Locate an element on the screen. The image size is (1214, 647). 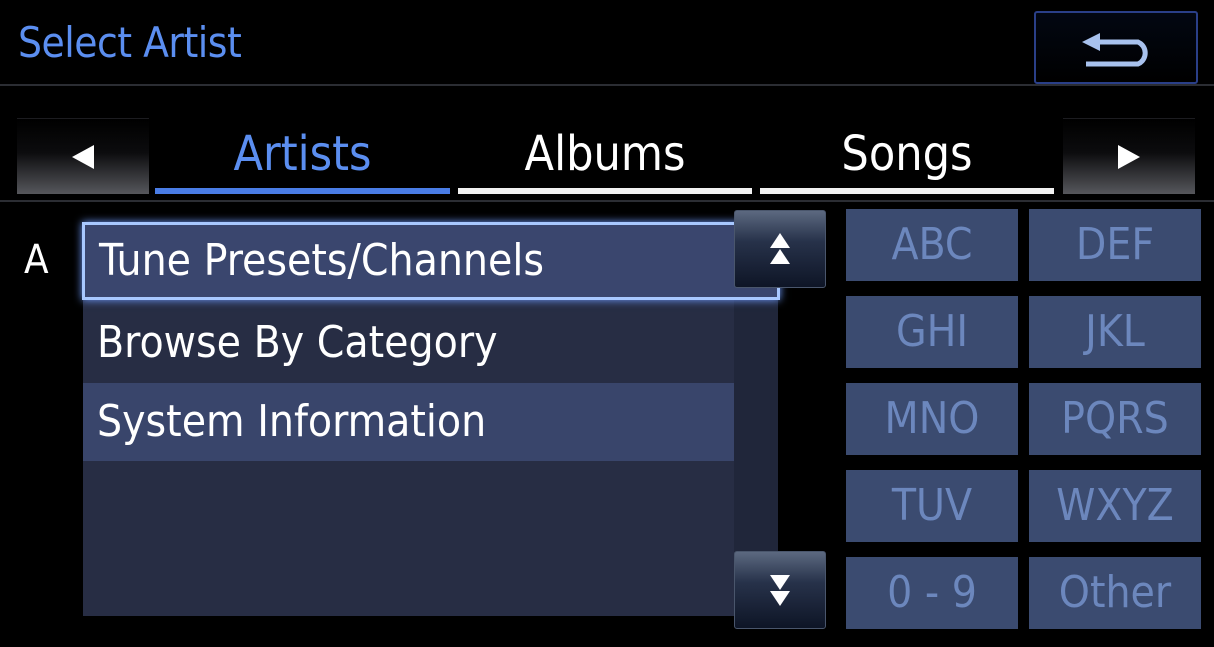
key-other: Other is located at coordinates (1115, 593).